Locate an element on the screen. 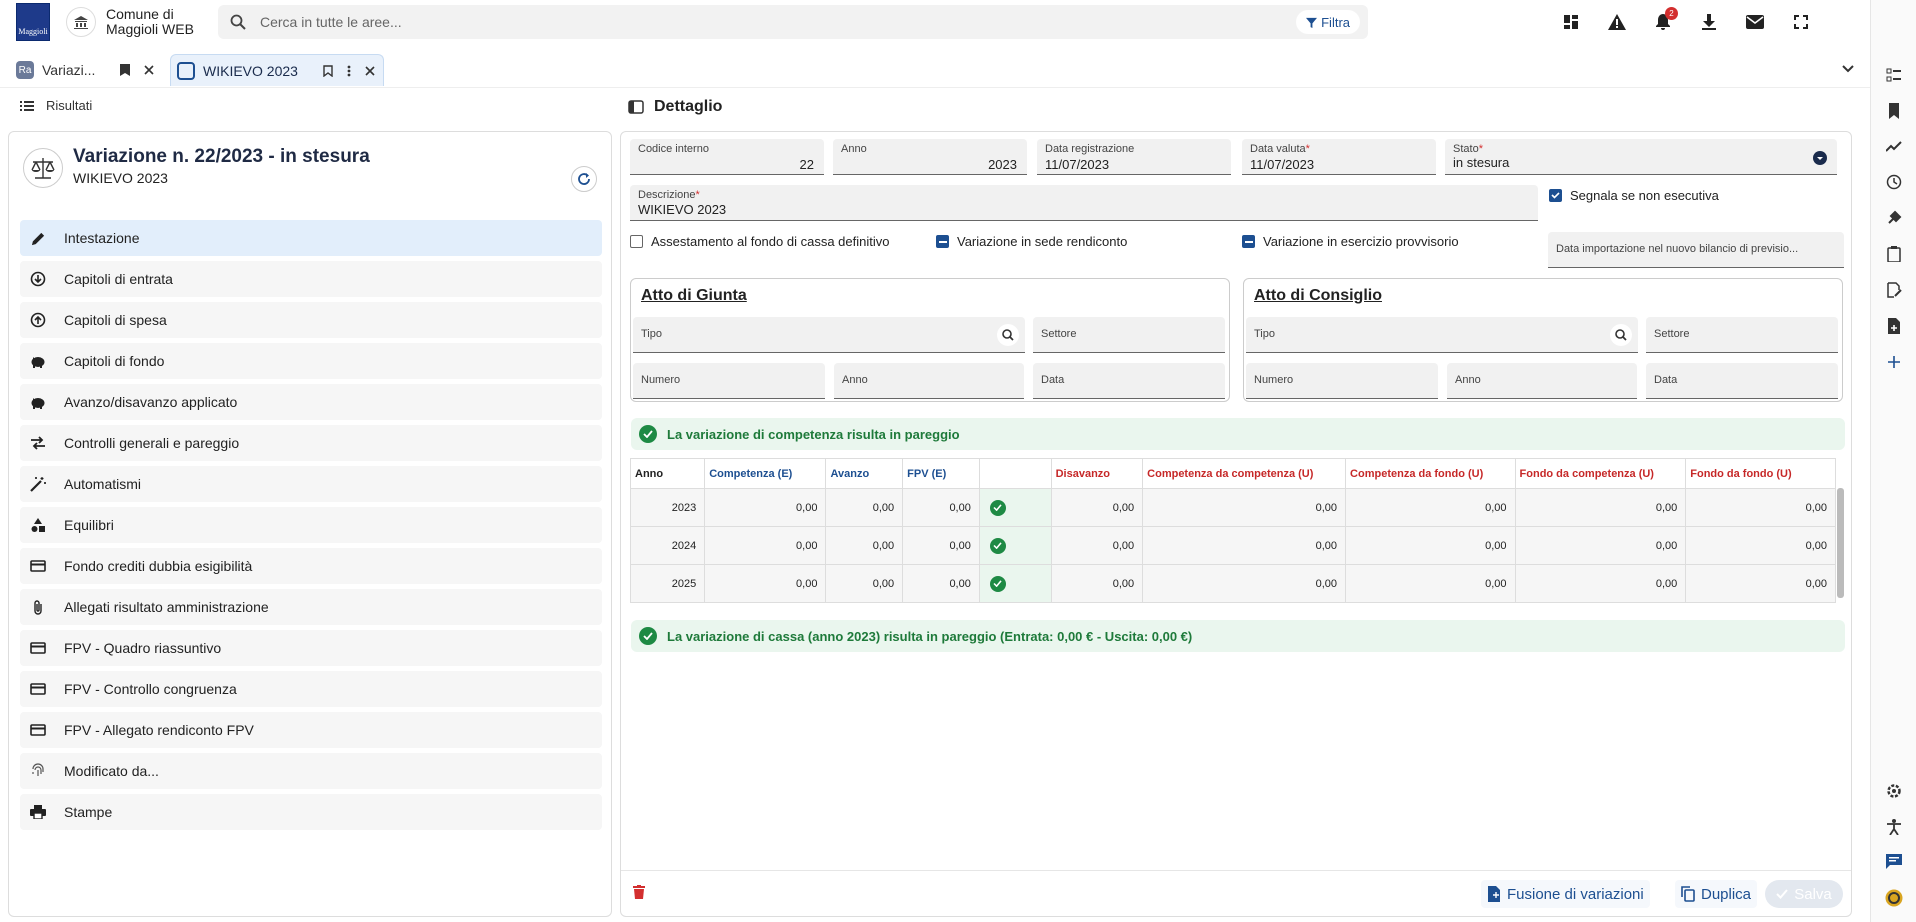 The image size is (1916, 922). arrow-up-circle-icon is located at coordinates (38, 320).